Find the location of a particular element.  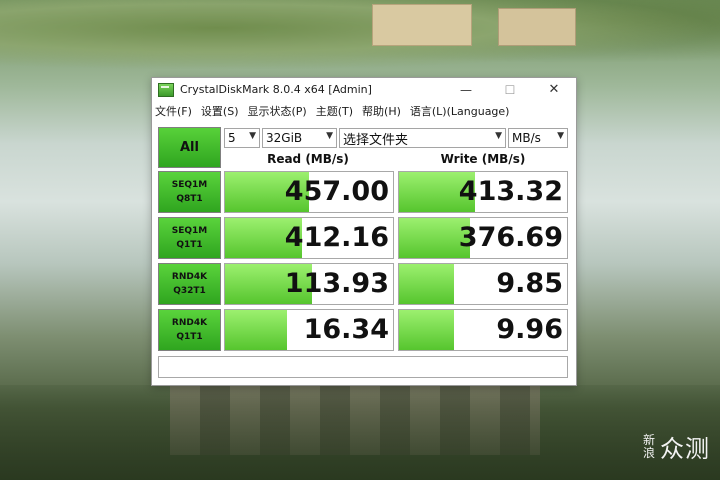

watermark-small-text: 新浪 is located at coordinates (648, 446).